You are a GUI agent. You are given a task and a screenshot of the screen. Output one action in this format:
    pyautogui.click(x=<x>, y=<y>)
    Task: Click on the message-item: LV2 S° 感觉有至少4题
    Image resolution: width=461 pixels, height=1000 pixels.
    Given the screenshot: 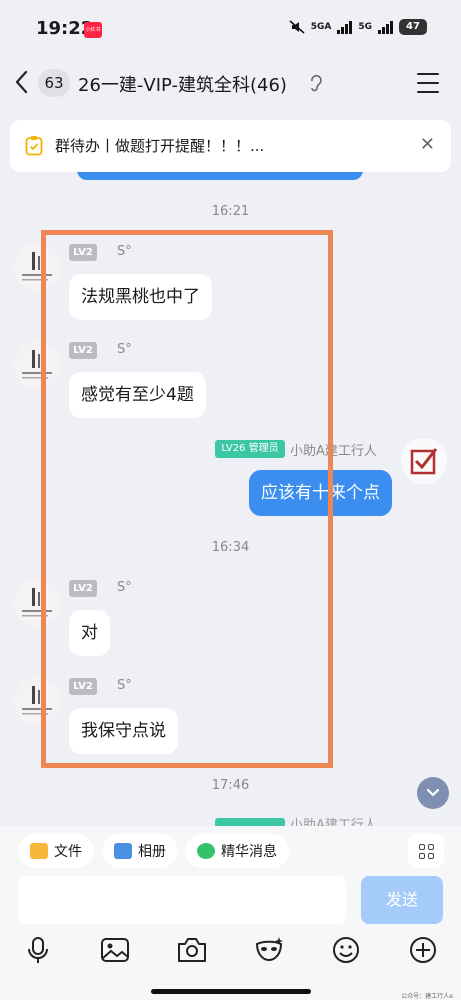 What is the action you would take?
    pyautogui.click(x=230, y=379)
    